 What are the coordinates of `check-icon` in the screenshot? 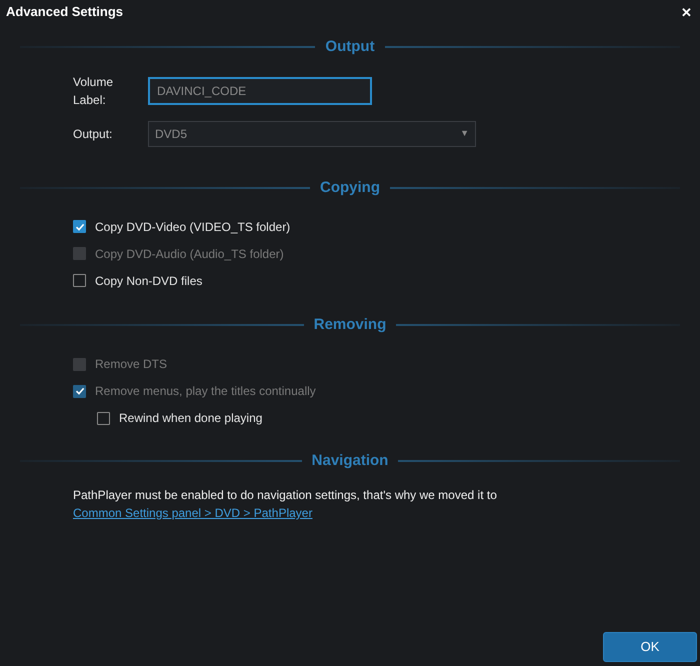 It's located at (79, 227).